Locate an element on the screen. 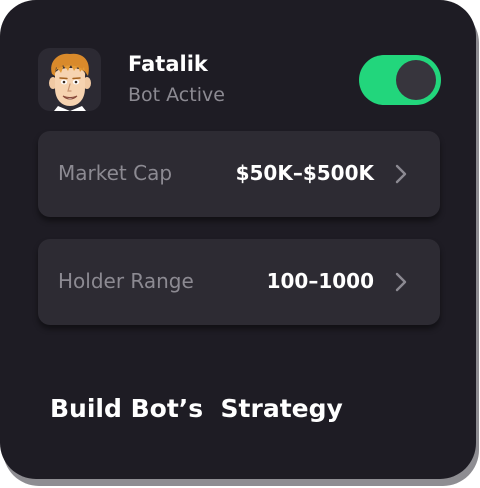 Image resolution: width=480 pixels, height=488 pixels. avatar is located at coordinates (69, 79).